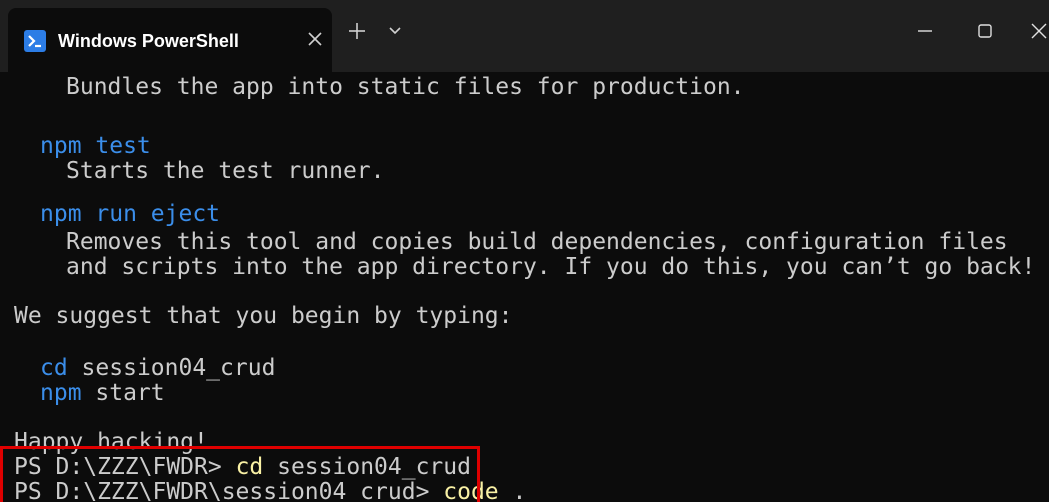 The width and height of the screenshot is (1049, 502). Describe the element at coordinates (95, 146) in the screenshot. I see `command-npm-test: npm test` at that location.